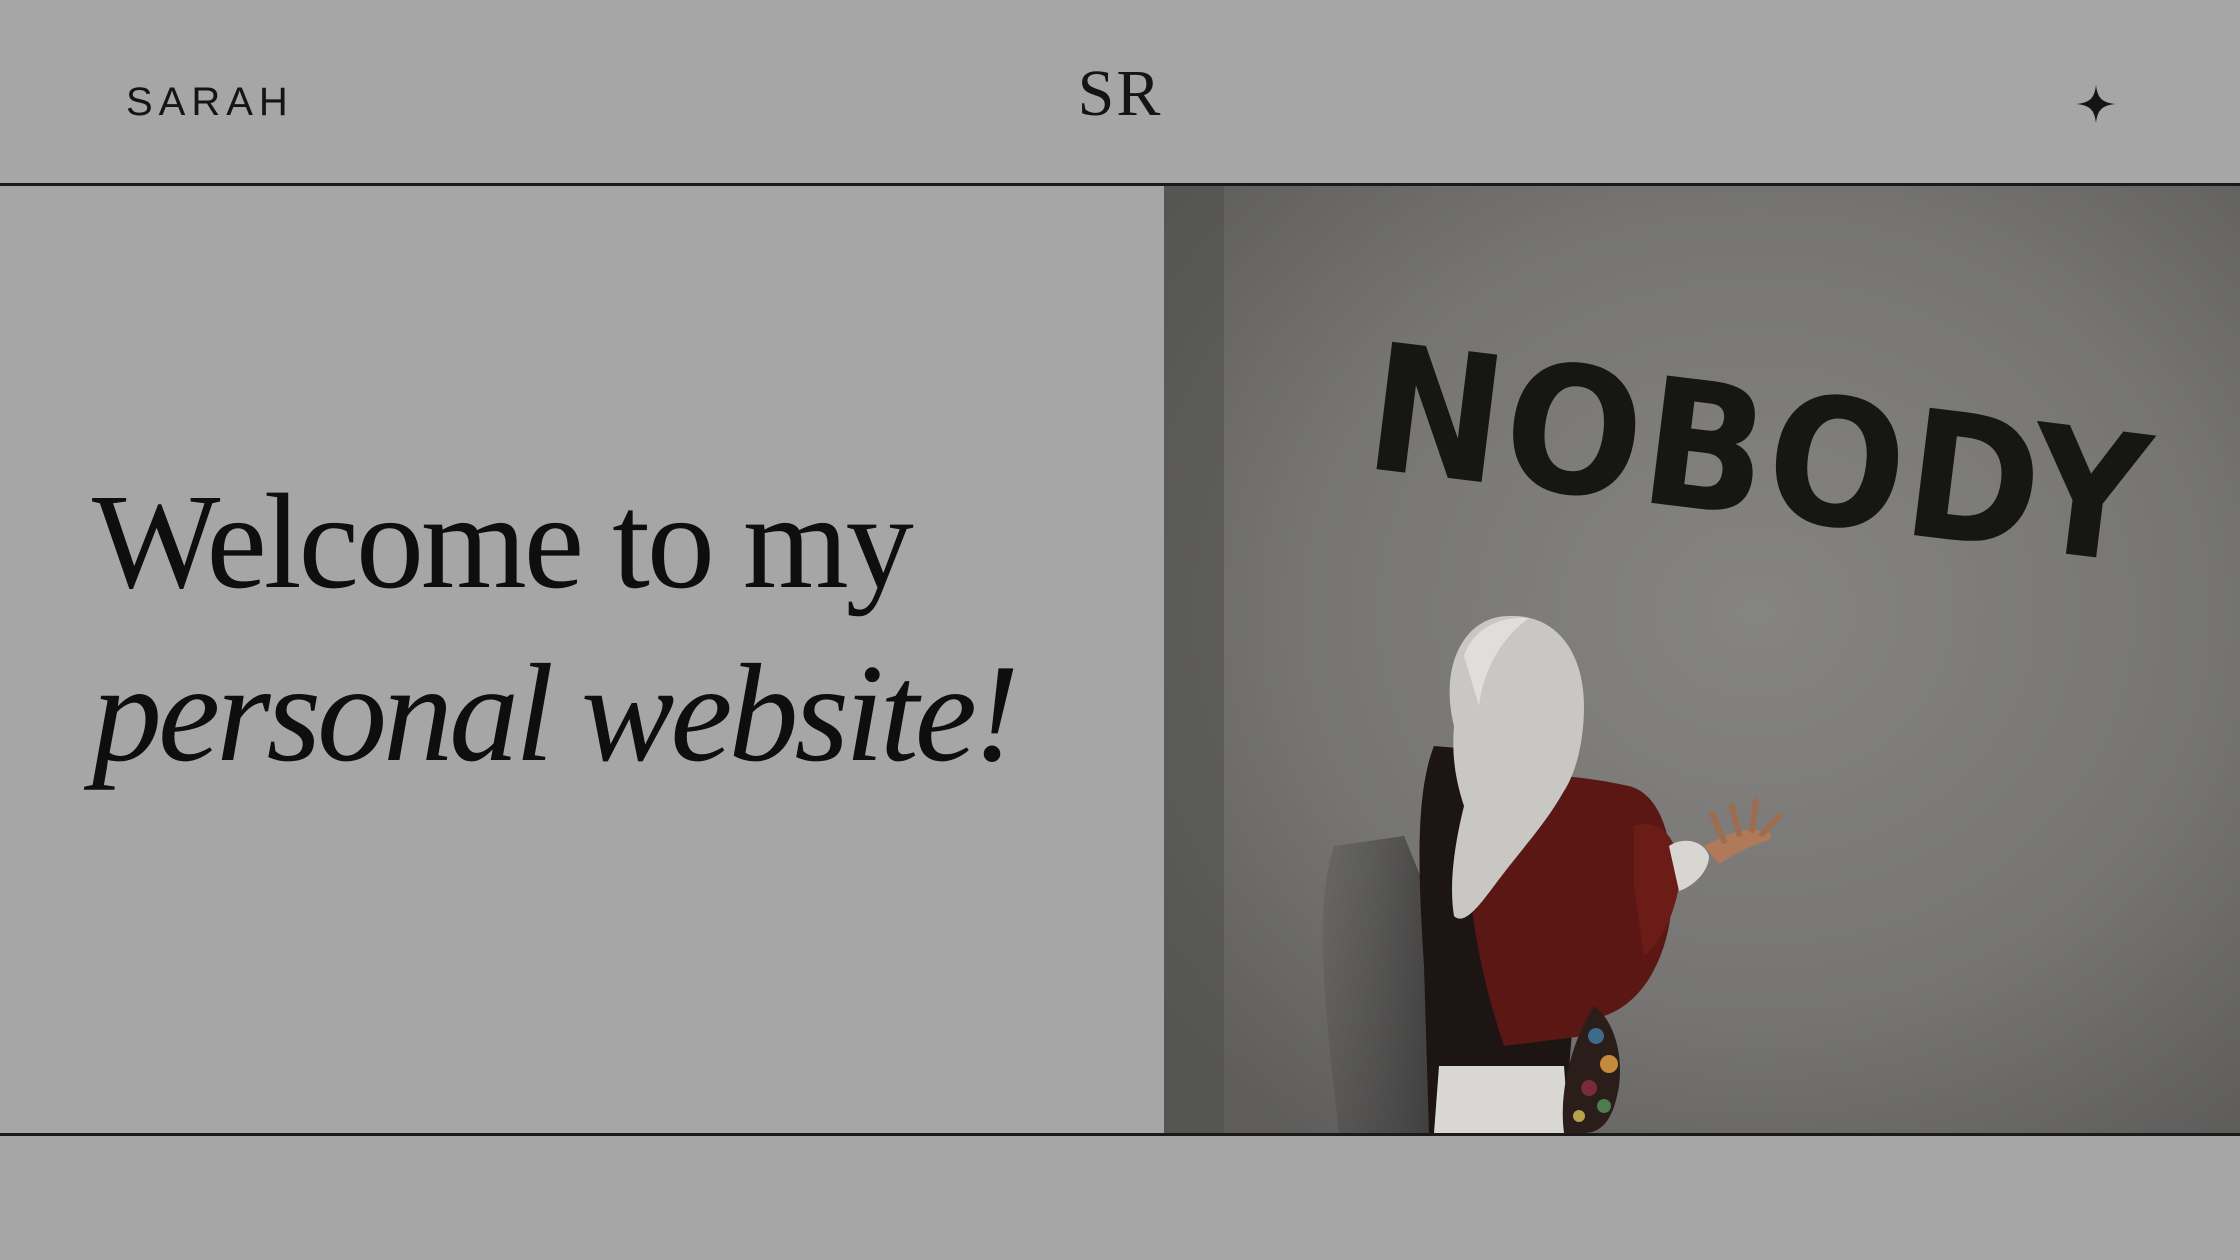 Image resolution: width=2240 pixels, height=1260 pixels. Describe the element at coordinates (2096, 104) in the screenshot. I see `sparkle-icon` at that location.